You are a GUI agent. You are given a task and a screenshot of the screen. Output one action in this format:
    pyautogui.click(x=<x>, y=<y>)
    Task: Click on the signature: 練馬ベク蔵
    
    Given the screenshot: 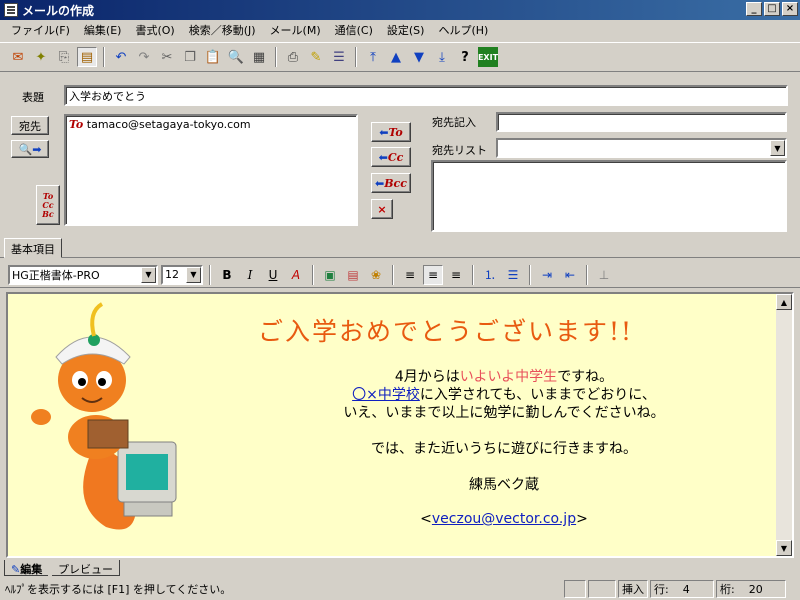 What is the action you would take?
    pyautogui.click(x=504, y=485)
    